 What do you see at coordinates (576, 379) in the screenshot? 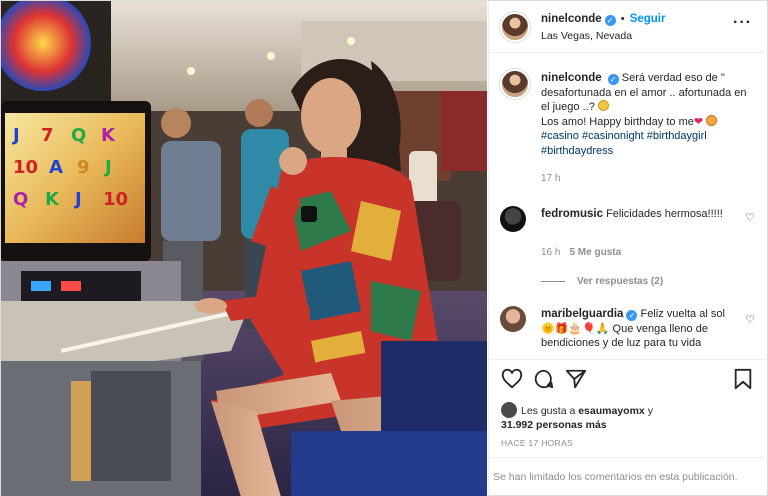
I see `paper-plane-icon` at bounding box center [576, 379].